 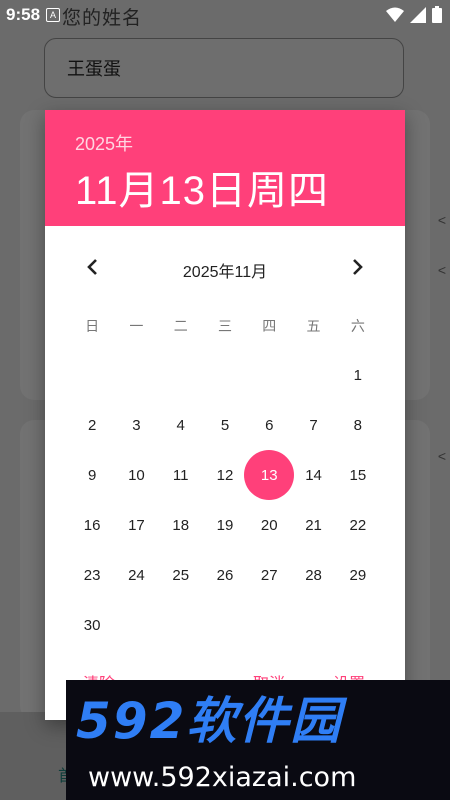 I want to click on day-cell: 25, so click(x=181, y=575).